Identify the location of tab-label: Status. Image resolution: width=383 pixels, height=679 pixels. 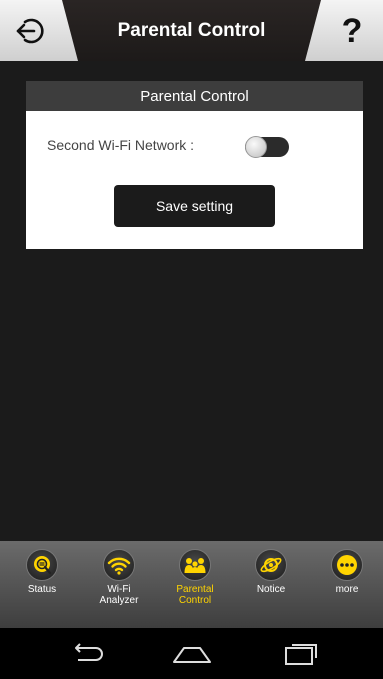
(42, 589).